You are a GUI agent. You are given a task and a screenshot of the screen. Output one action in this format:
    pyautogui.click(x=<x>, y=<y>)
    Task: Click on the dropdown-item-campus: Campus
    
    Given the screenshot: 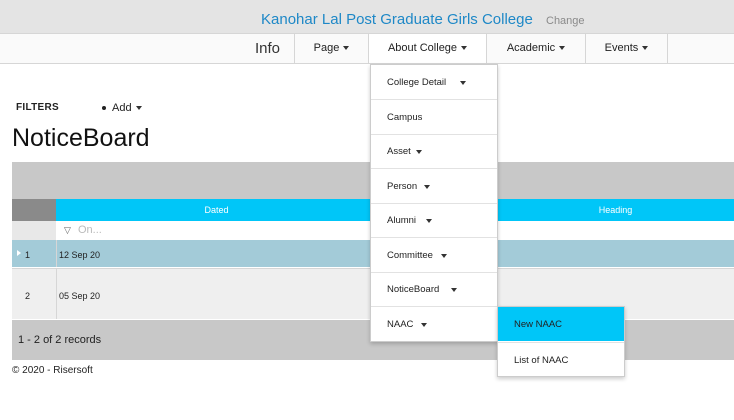 What is the action you would take?
    pyautogui.click(x=434, y=117)
    